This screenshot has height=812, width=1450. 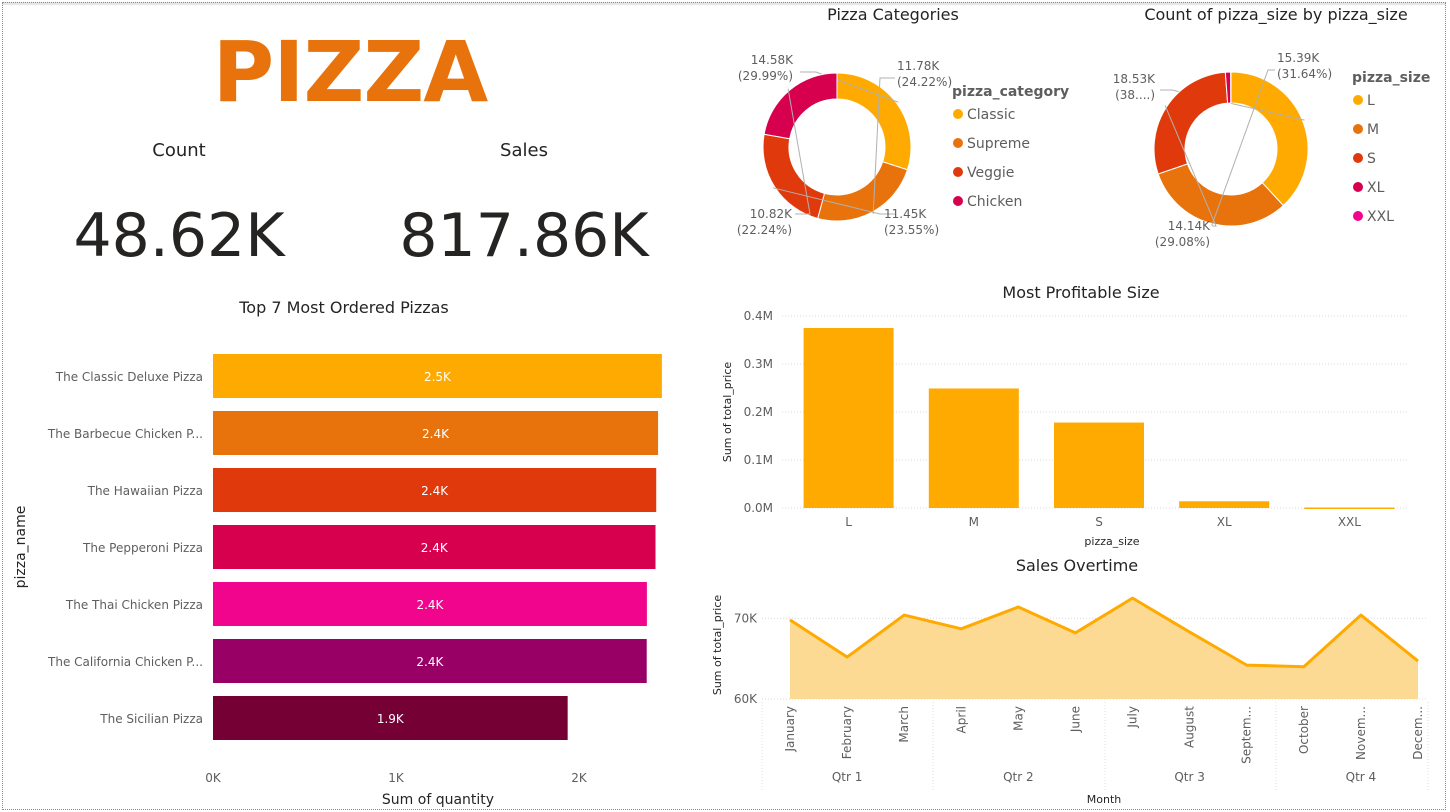 I want to click on quarter-label: Qtr 2, so click(x=1018, y=777).